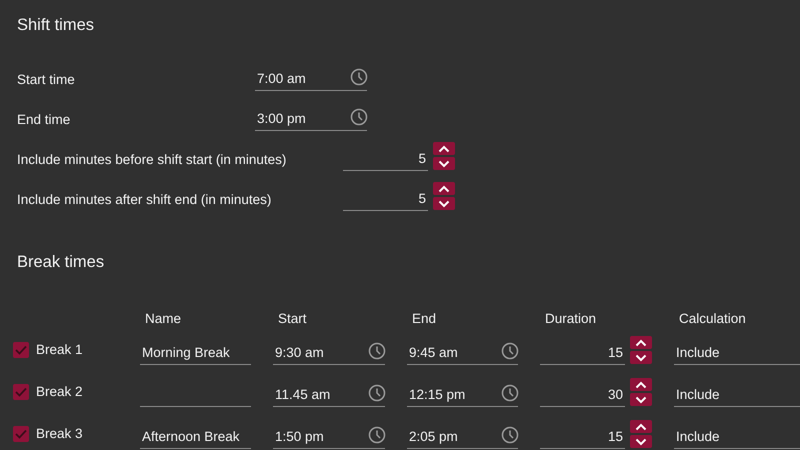  I want to click on field-label: Include minutes after shift end (in minutes), so click(144, 200).